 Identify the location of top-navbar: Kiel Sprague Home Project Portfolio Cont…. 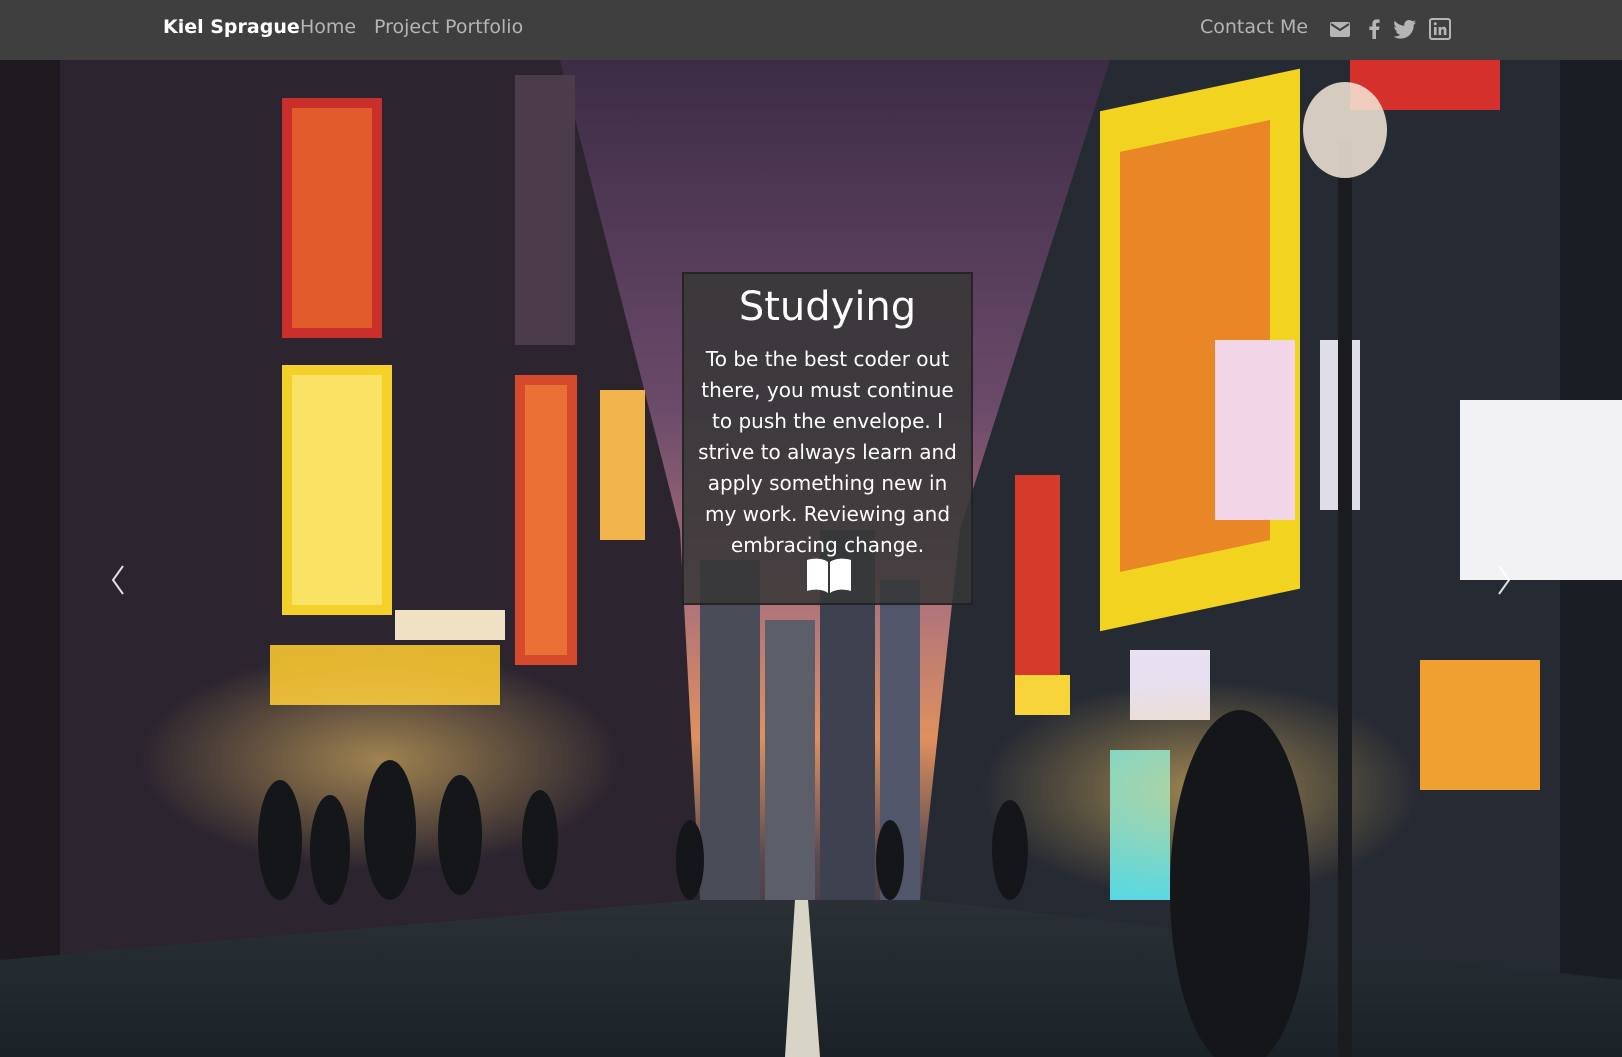
(811, 30).